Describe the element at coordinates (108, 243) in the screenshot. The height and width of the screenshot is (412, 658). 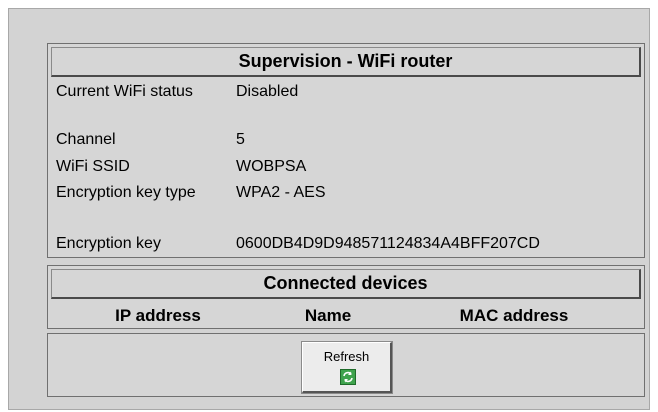
I see `status-label: Encryption key` at that location.